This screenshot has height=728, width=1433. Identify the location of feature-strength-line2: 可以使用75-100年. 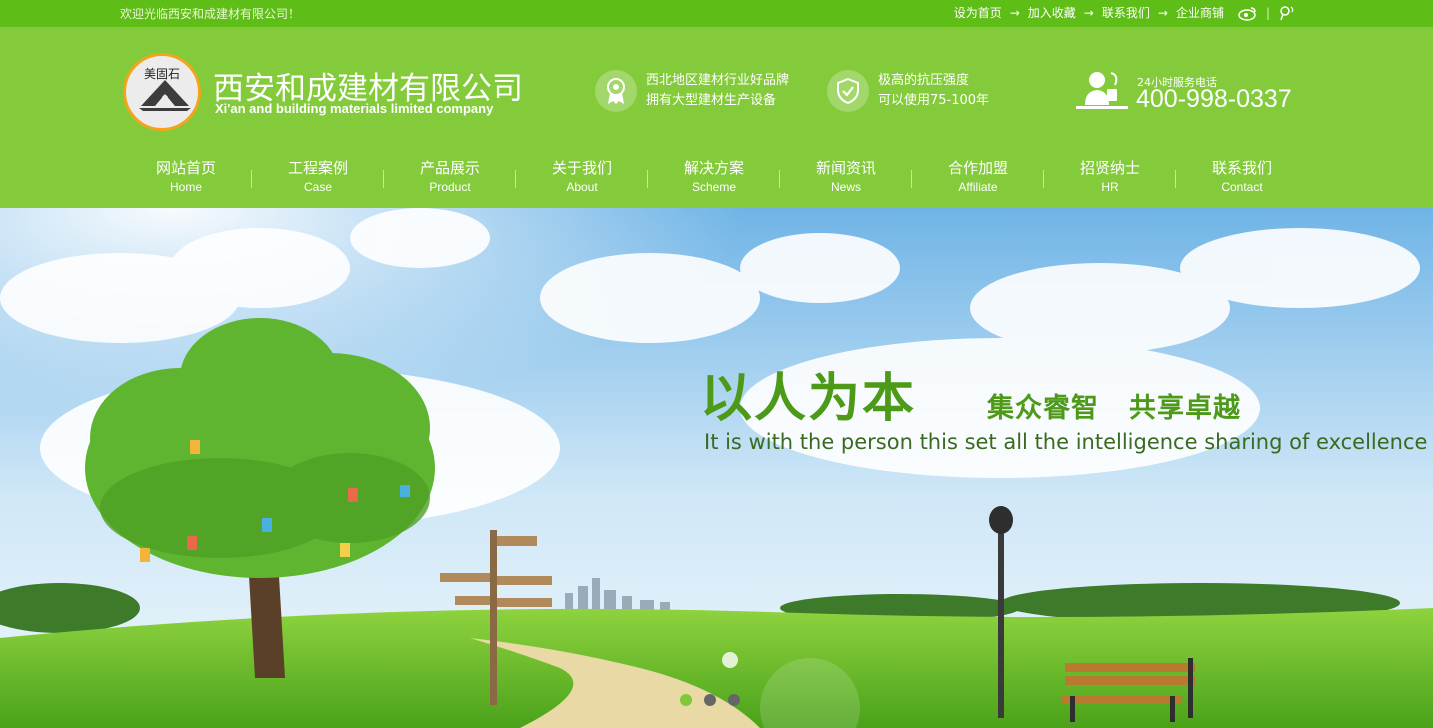
(934, 100).